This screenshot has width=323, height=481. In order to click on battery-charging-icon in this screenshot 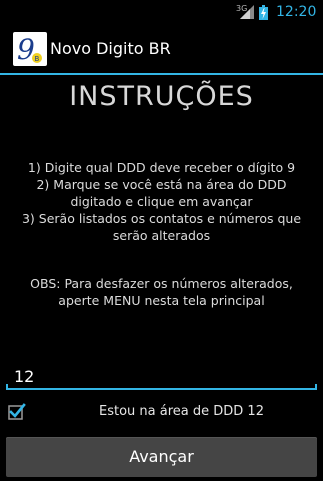, I will do `click(263, 12)`.